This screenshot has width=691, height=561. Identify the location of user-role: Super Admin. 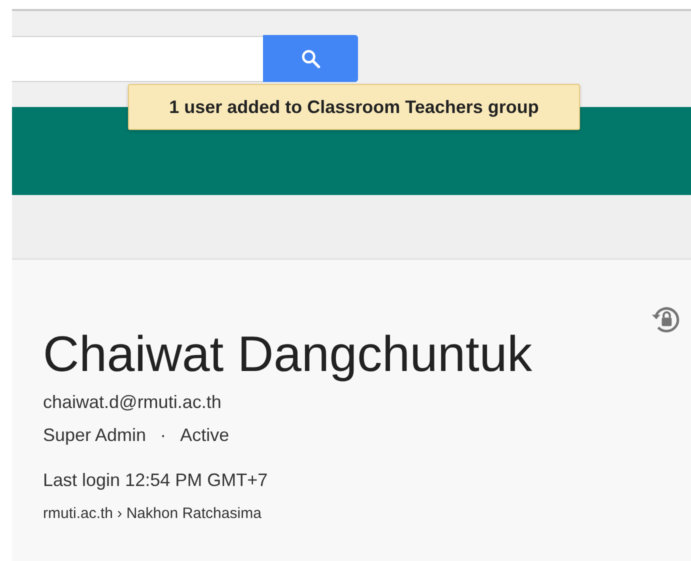
(94, 435).